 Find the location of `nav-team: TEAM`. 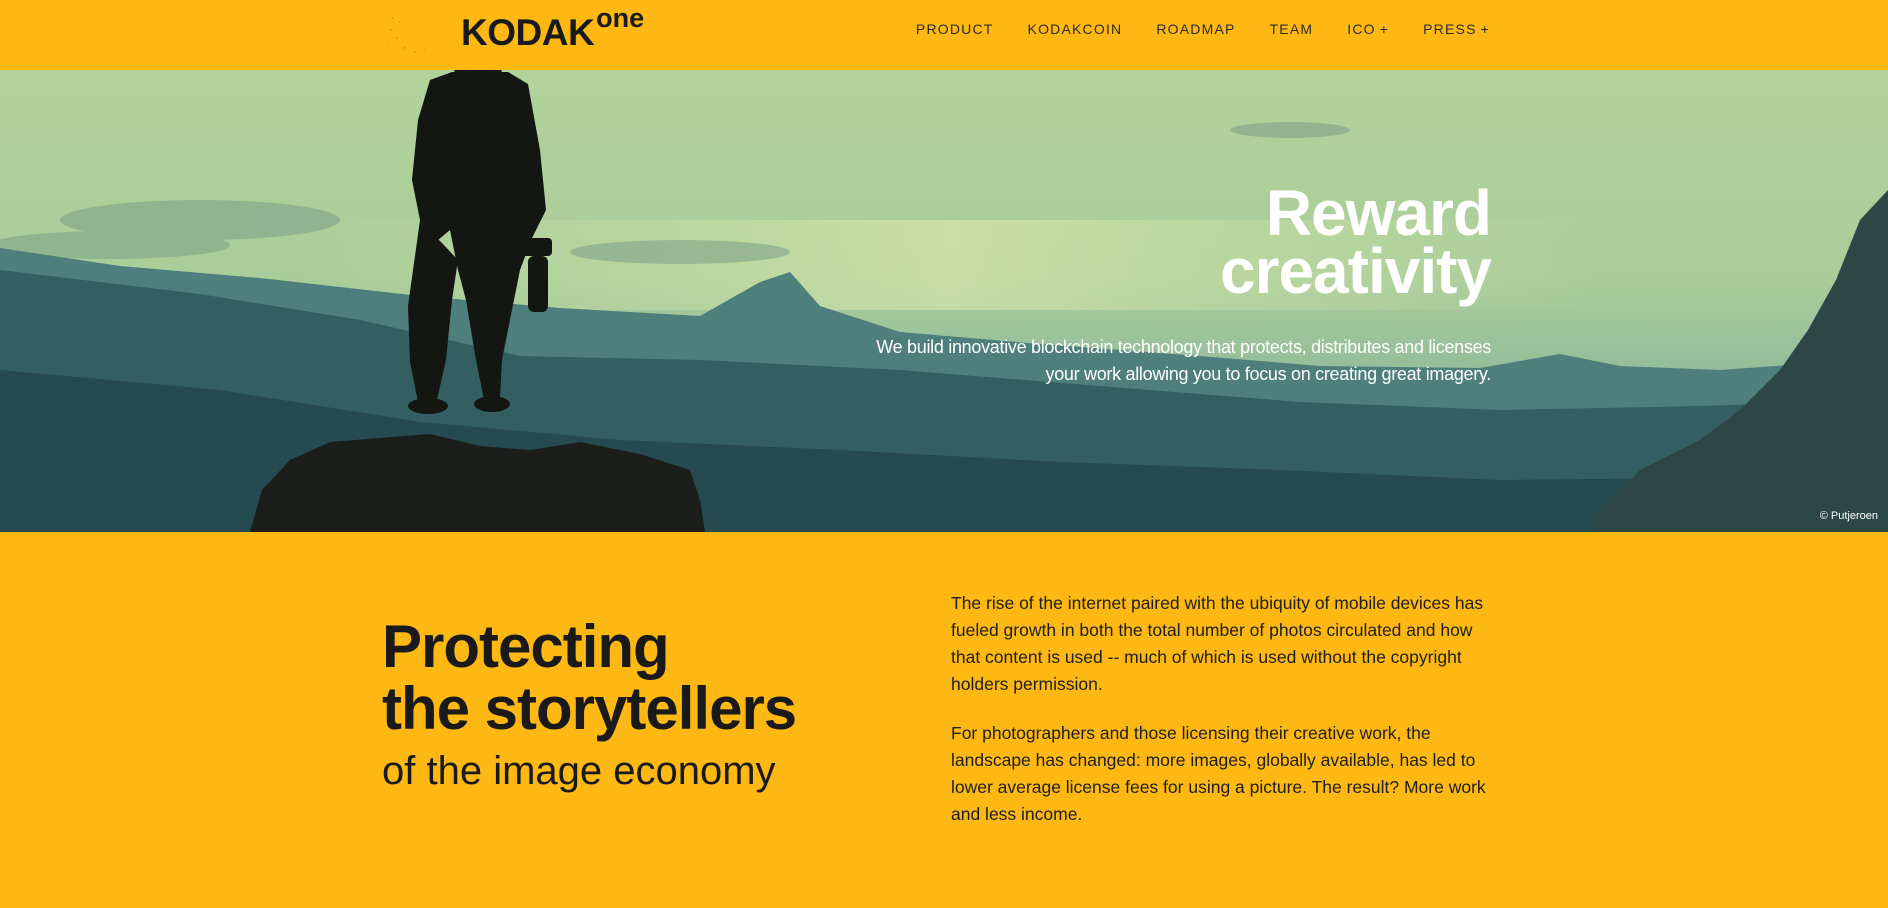

nav-team: TEAM is located at coordinates (1292, 29).